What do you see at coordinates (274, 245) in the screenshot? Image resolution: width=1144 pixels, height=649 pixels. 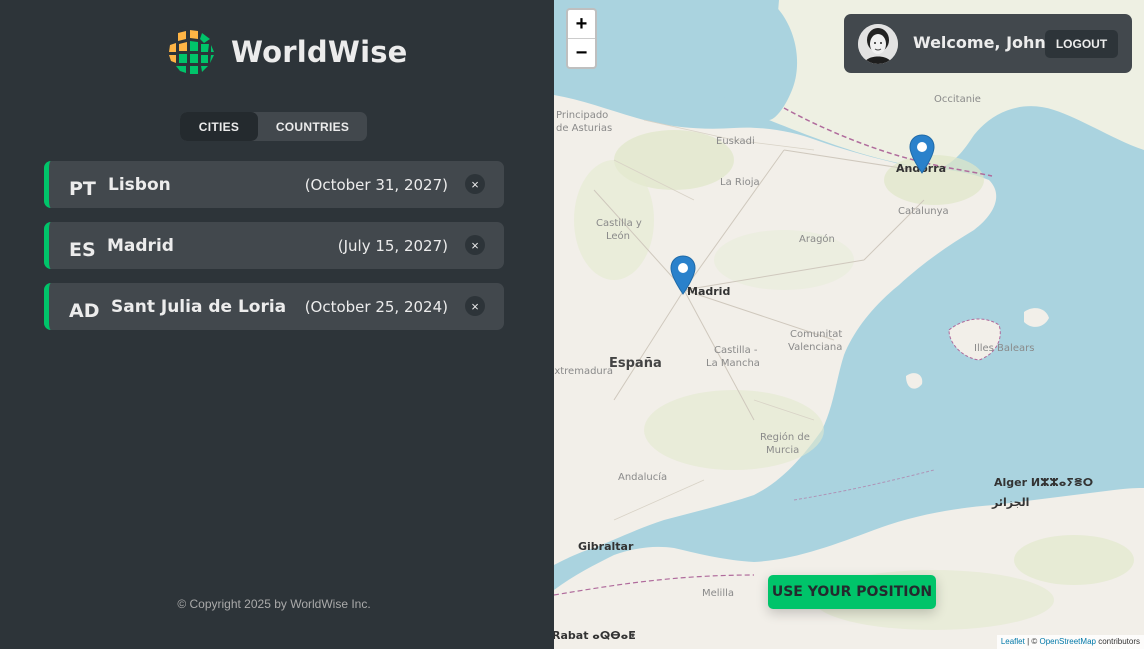 I see `list-item: ES Madrid (July 15, 2027) ×` at bounding box center [274, 245].